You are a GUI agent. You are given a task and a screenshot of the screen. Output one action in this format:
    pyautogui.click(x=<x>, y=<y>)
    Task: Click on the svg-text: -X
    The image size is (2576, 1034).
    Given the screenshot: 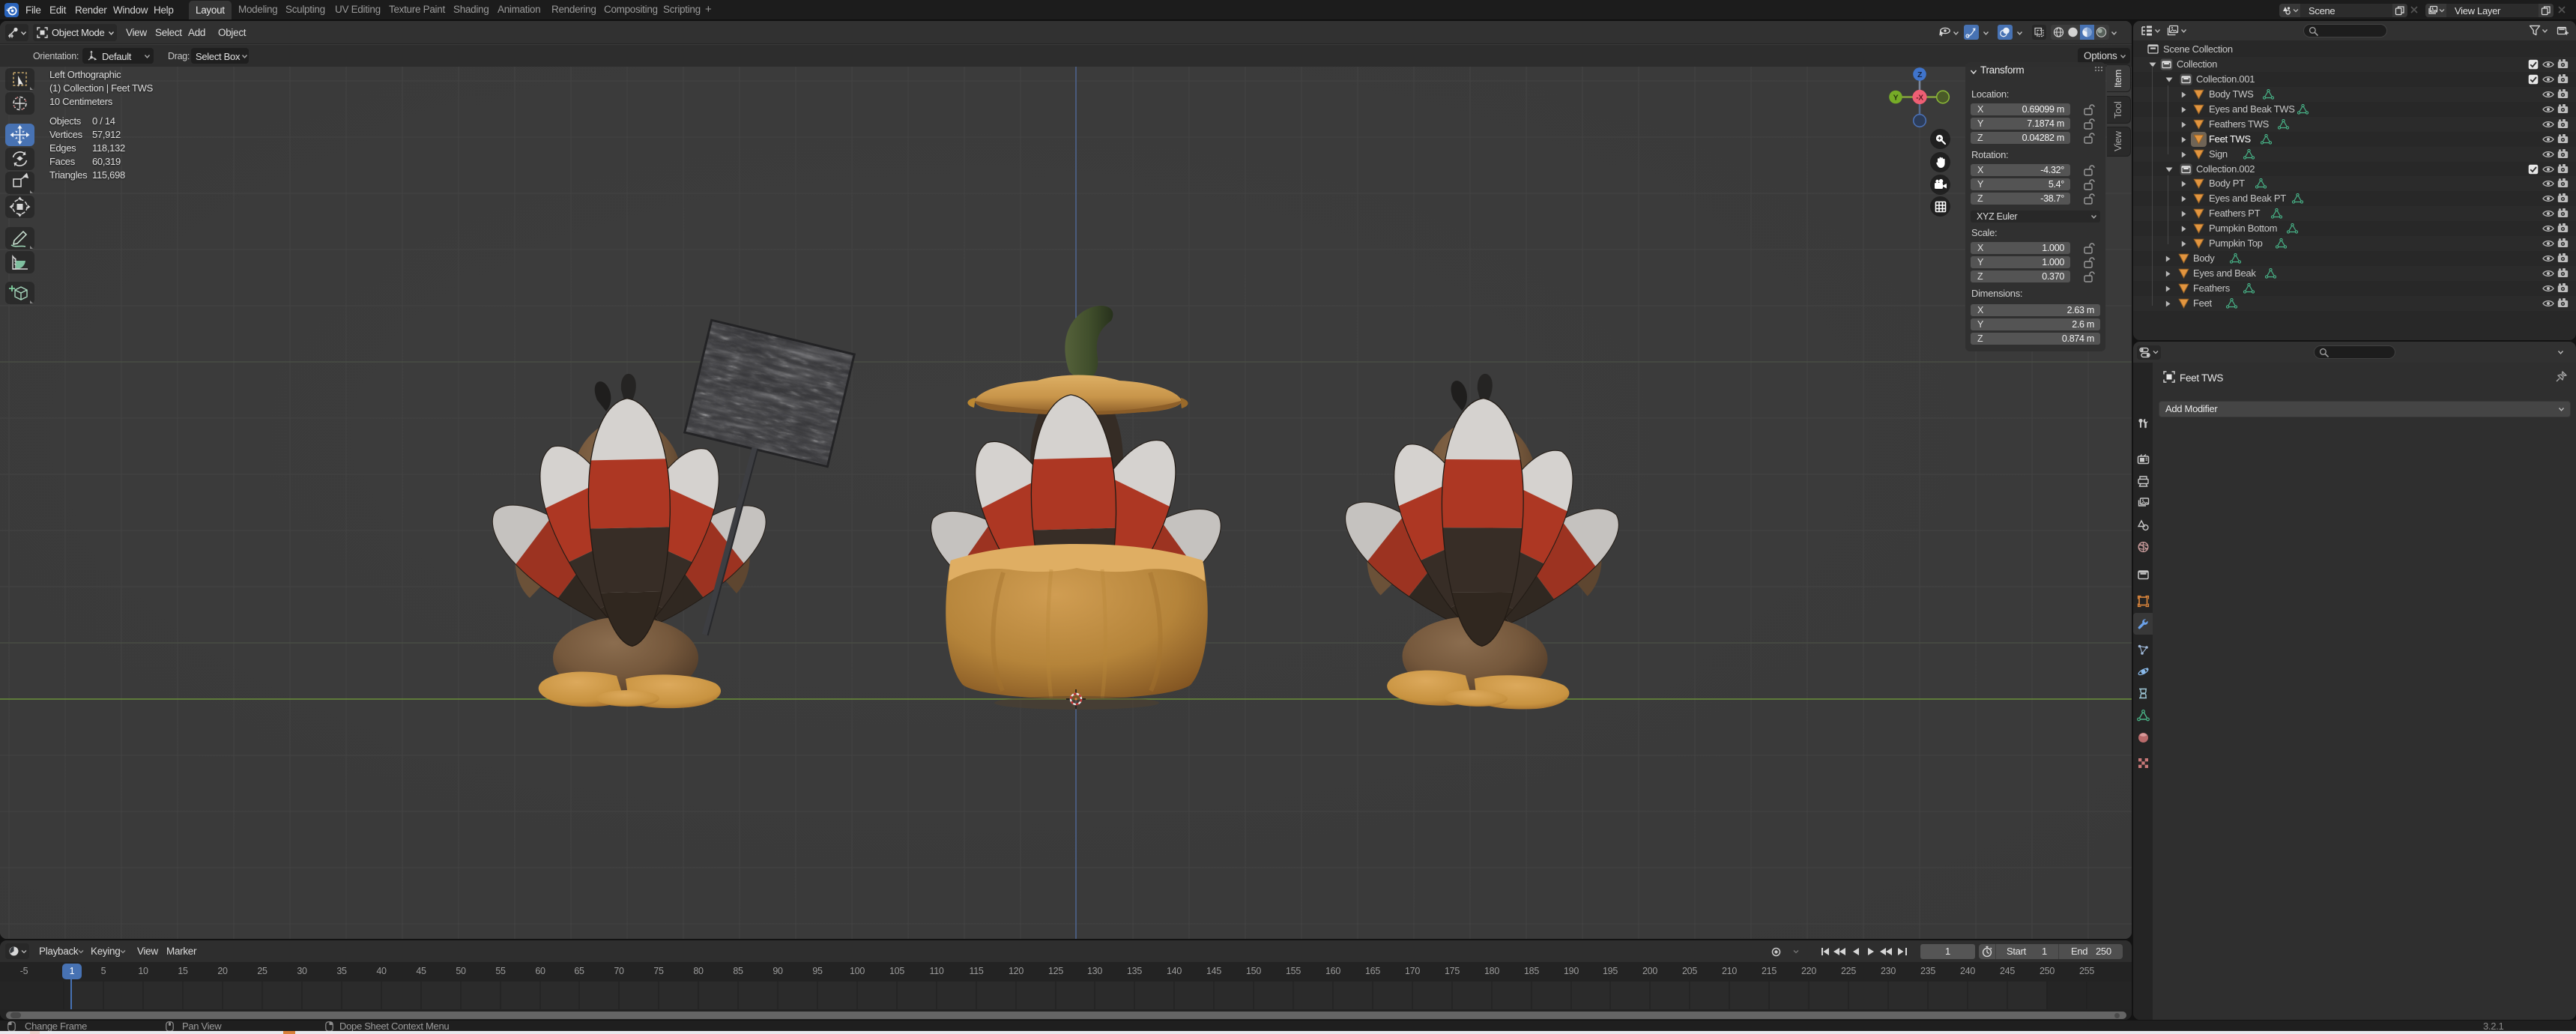 What is the action you would take?
    pyautogui.click(x=1919, y=99)
    